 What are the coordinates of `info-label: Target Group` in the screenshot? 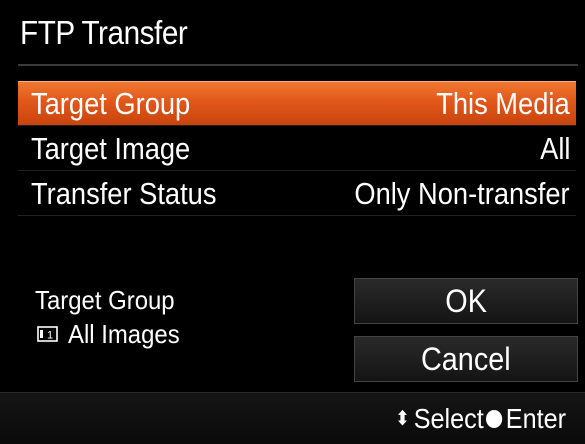 It's located at (105, 300).